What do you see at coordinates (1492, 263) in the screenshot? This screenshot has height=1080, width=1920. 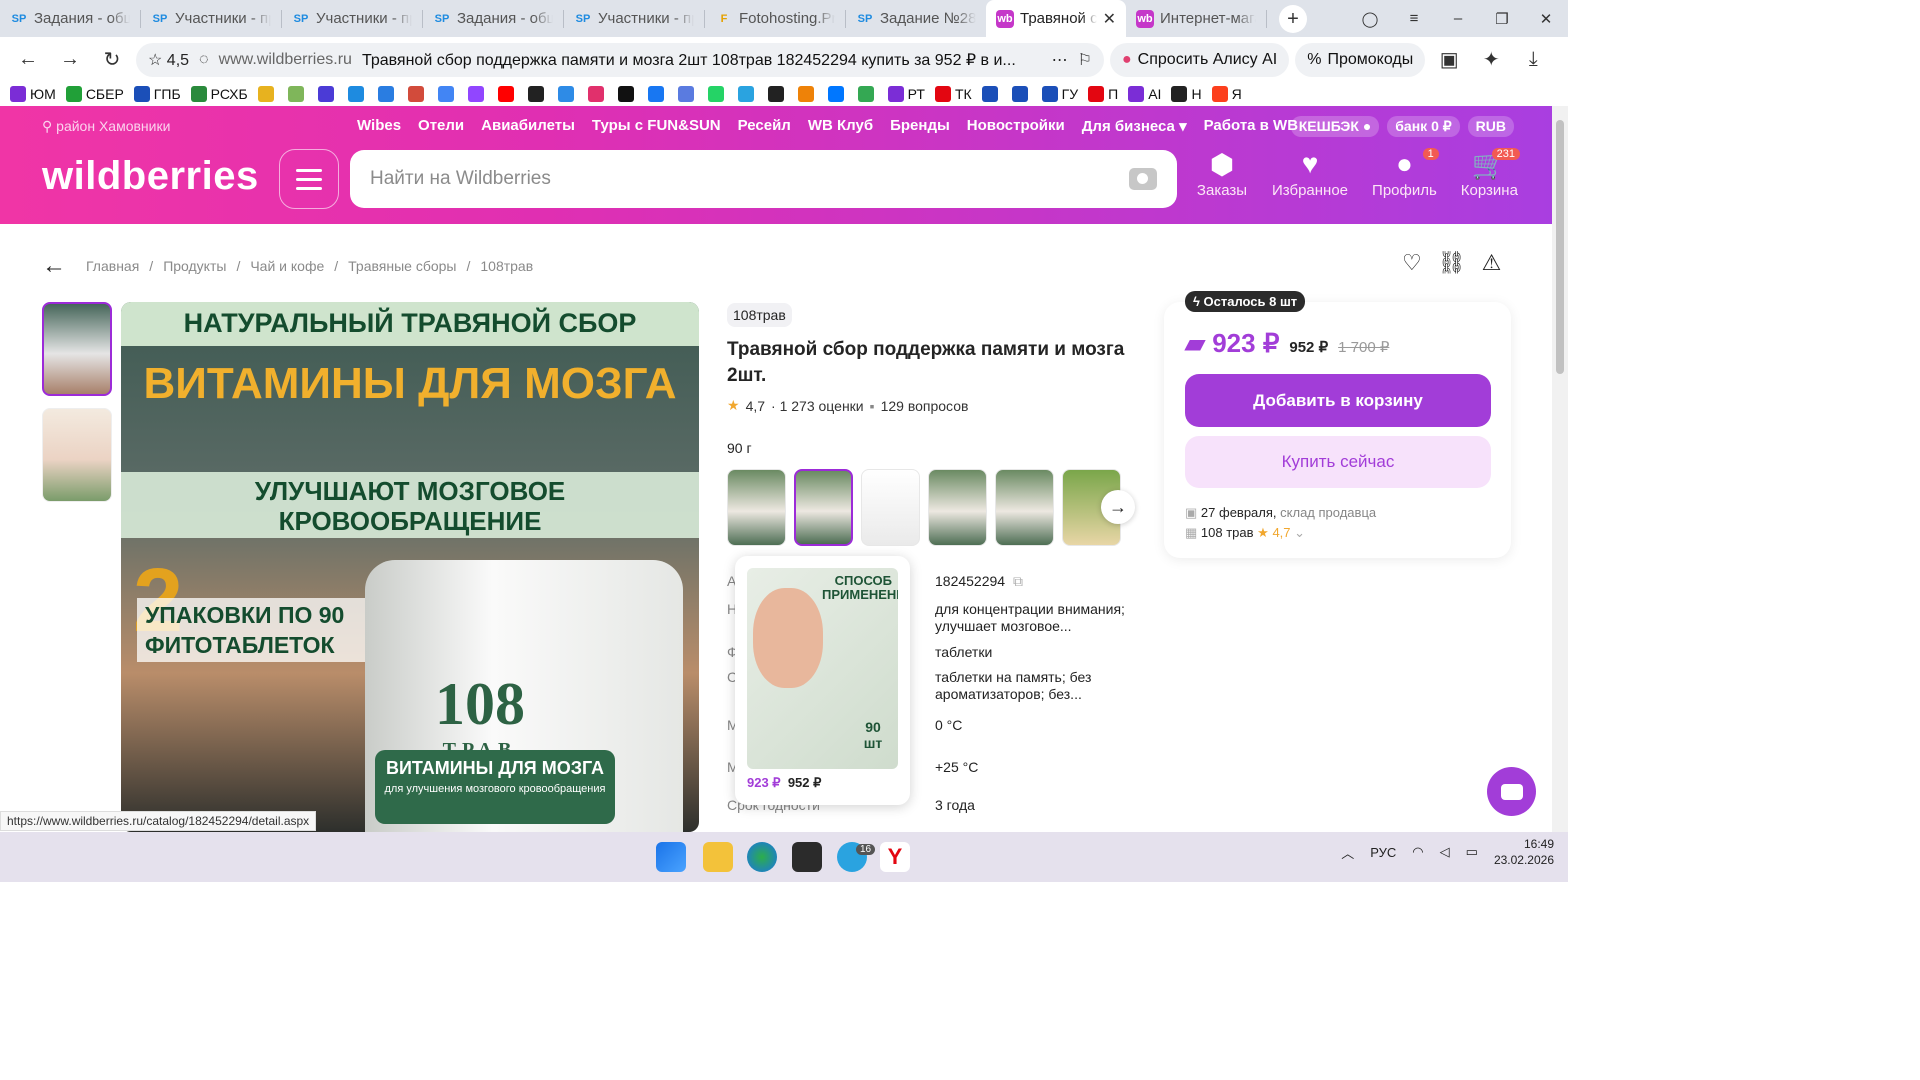 I see `report-icon: ⚠` at bounding box center [1492, 263].